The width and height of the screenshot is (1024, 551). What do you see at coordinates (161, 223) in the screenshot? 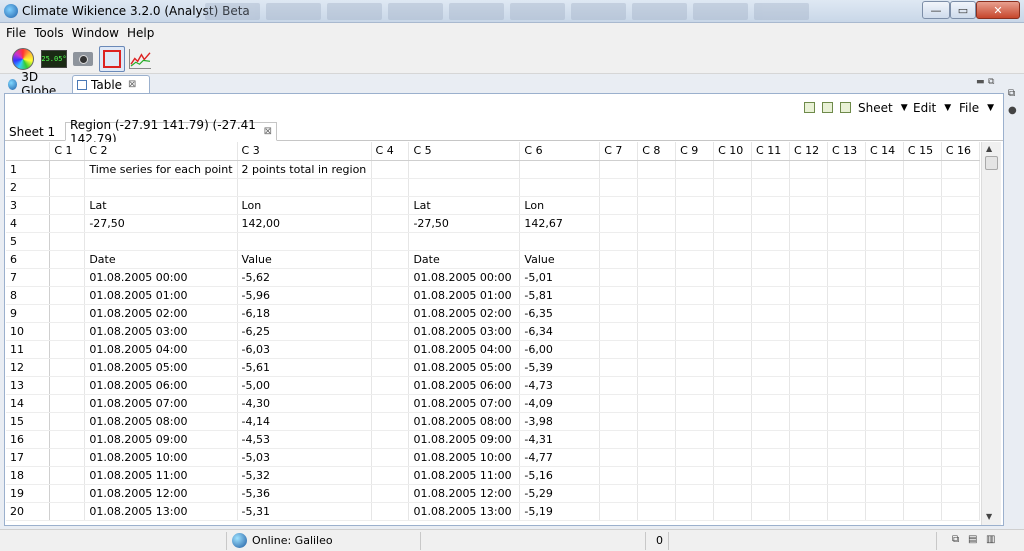
I see `table-cell: -27,50` at bounding box center [161, 223].